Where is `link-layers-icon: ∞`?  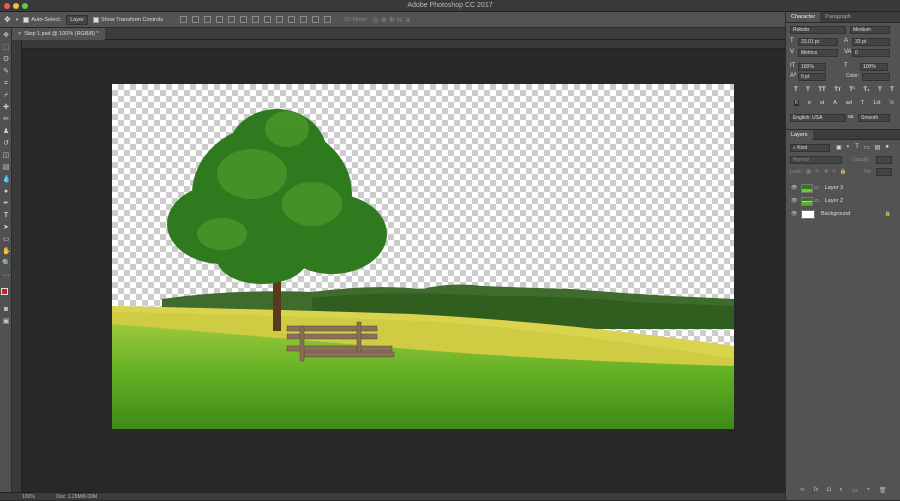 link-layers-icon: ∞ is located at coordinates (802, 490).